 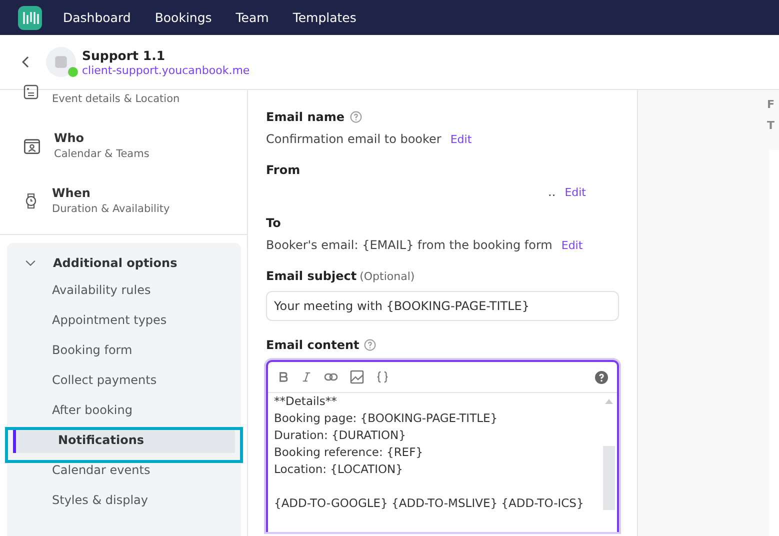 I want to click on field-label: Email name, so click(x=305, y=117).